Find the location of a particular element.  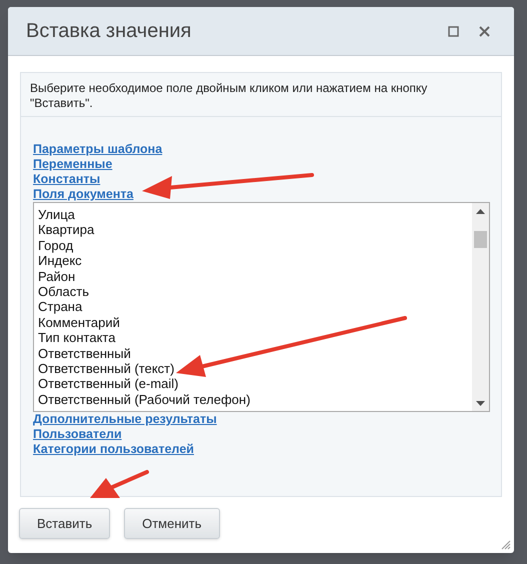

cancel-button: Отменить is located at coordinates (172, 523).